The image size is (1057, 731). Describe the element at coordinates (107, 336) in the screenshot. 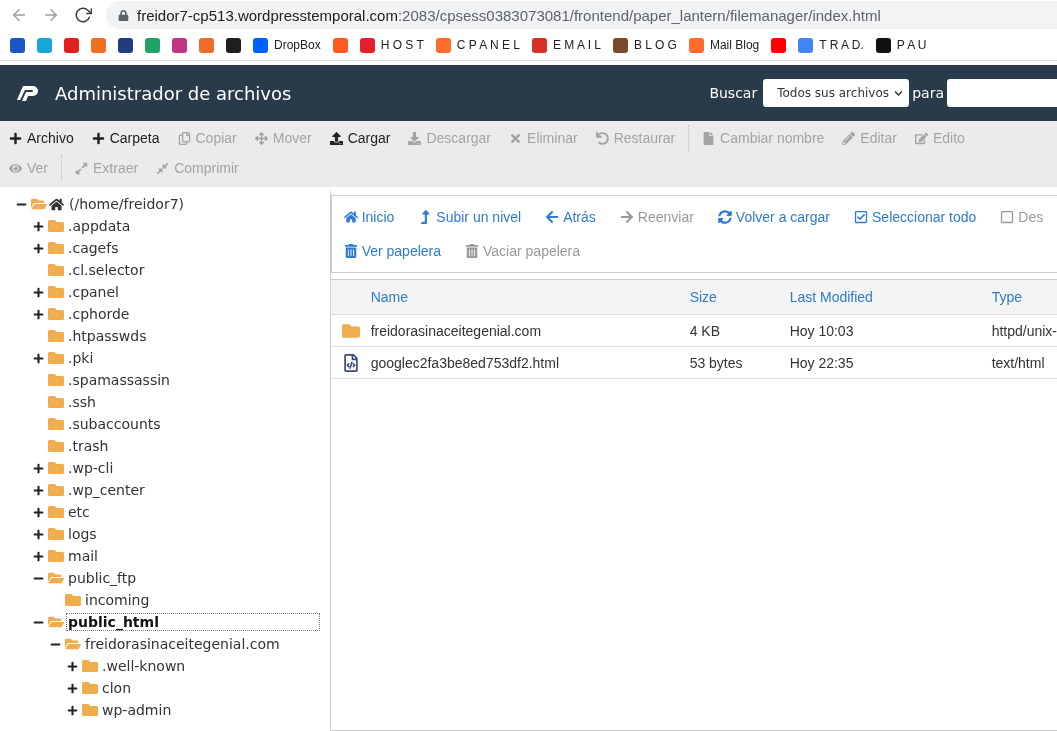

I see `tree-item: .htpasswds` at that location.